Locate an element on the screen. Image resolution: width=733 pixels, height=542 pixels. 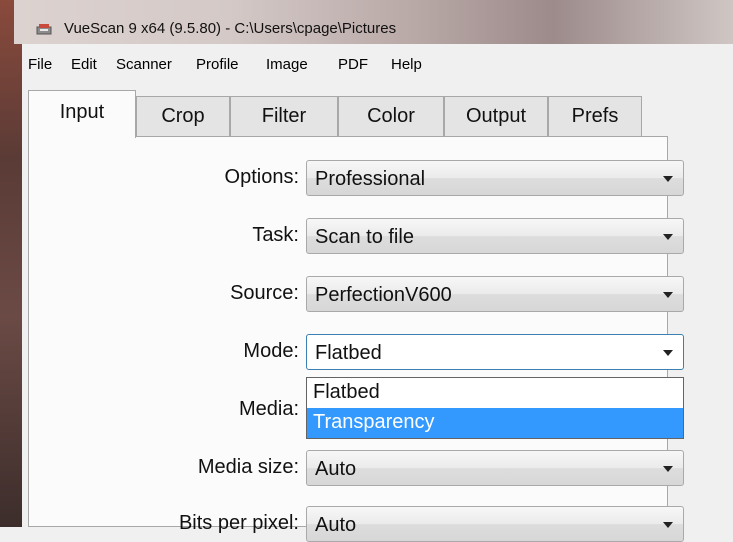
desktop-background is located at coordinates (11, 263).